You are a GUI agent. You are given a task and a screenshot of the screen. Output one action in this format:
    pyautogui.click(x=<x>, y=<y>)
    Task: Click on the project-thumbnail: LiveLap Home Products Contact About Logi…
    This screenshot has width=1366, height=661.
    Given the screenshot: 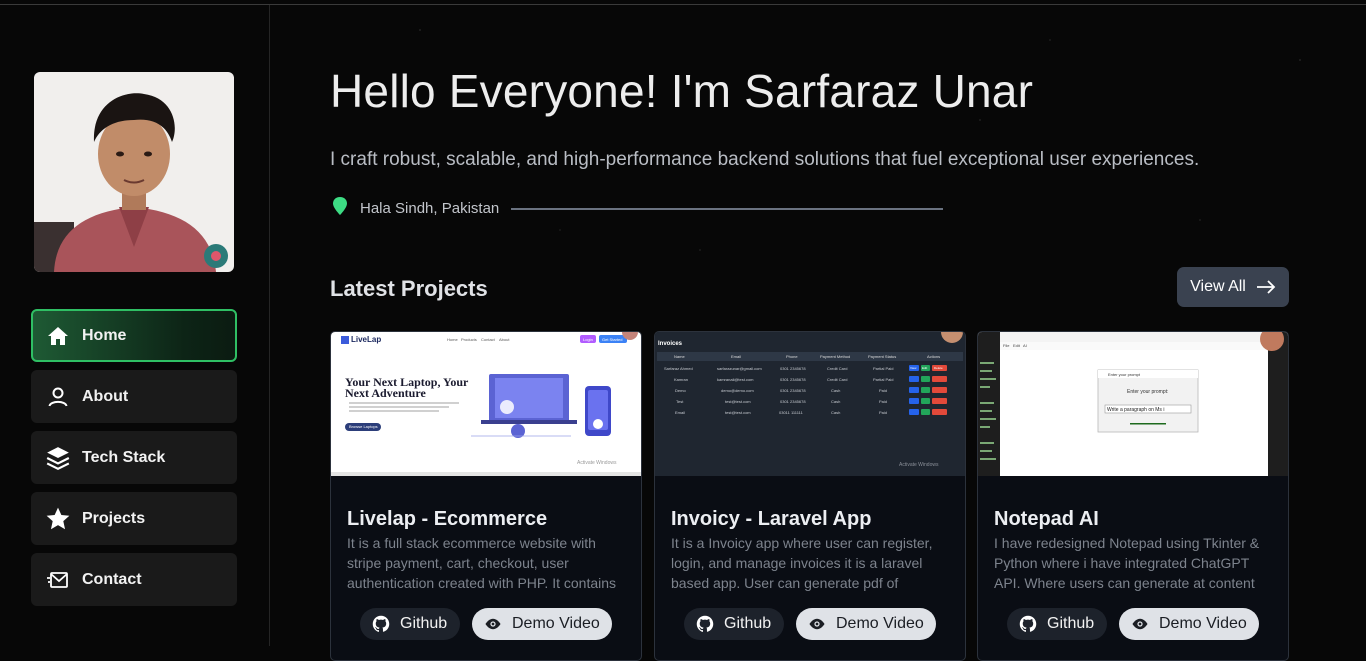 What is the action you would take?
    pyautogui.click(x=486, y=404)
    